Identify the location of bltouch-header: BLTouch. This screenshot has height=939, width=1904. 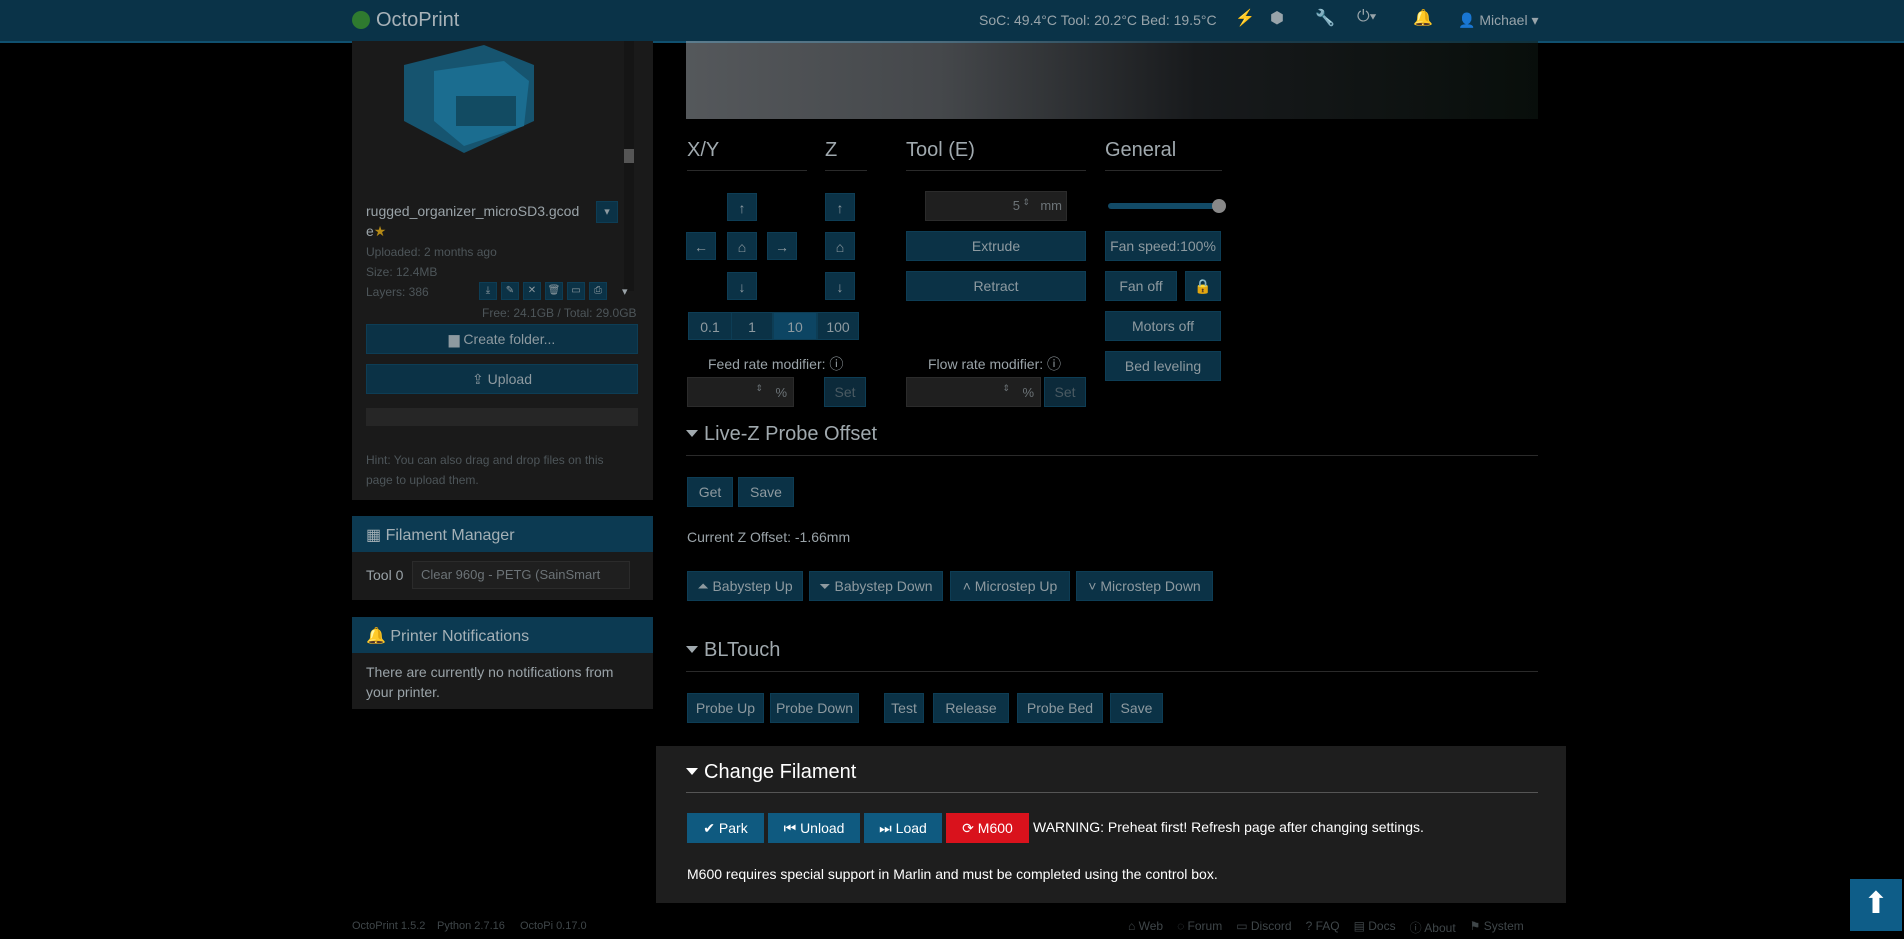
(733, 650).